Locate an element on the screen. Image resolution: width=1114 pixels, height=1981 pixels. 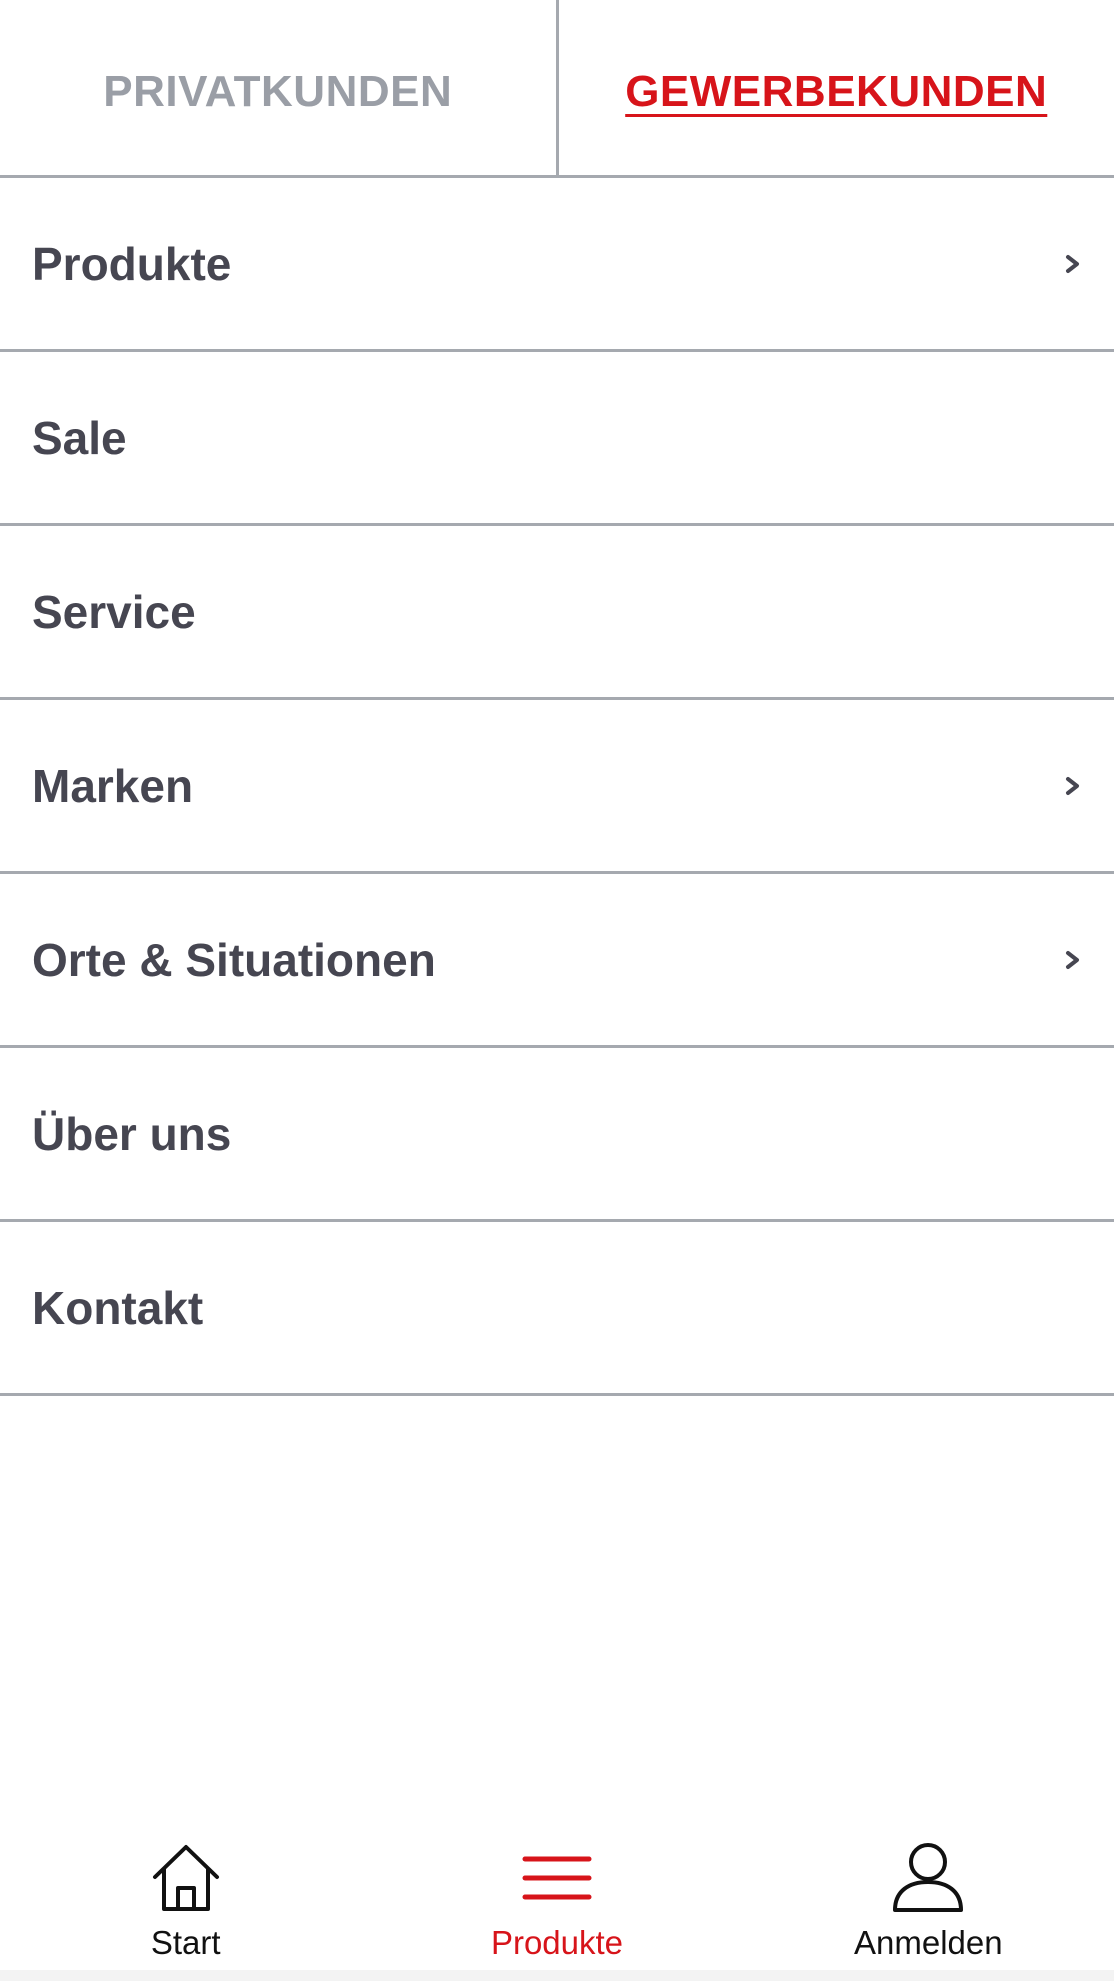
system-bar-strip is located at coordinates (557, 1975).